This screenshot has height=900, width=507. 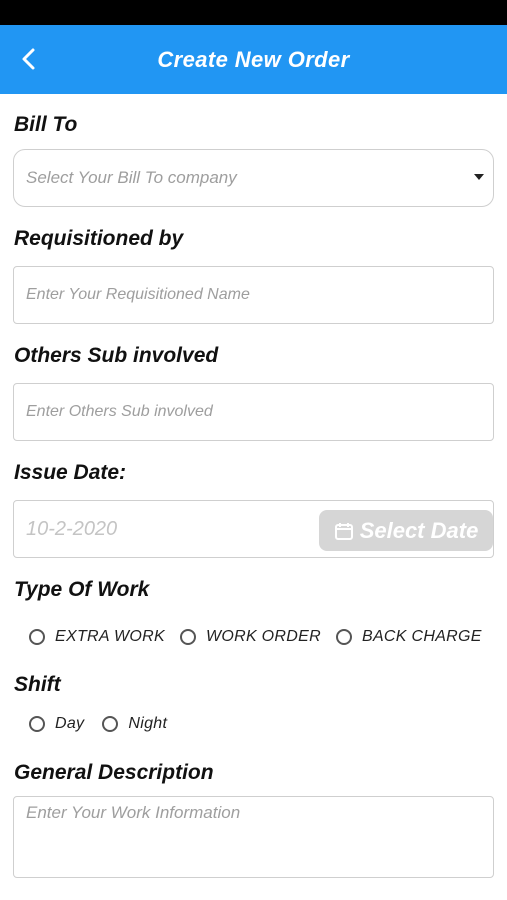 I want to click on day-radio, so click(x=37, y=724).